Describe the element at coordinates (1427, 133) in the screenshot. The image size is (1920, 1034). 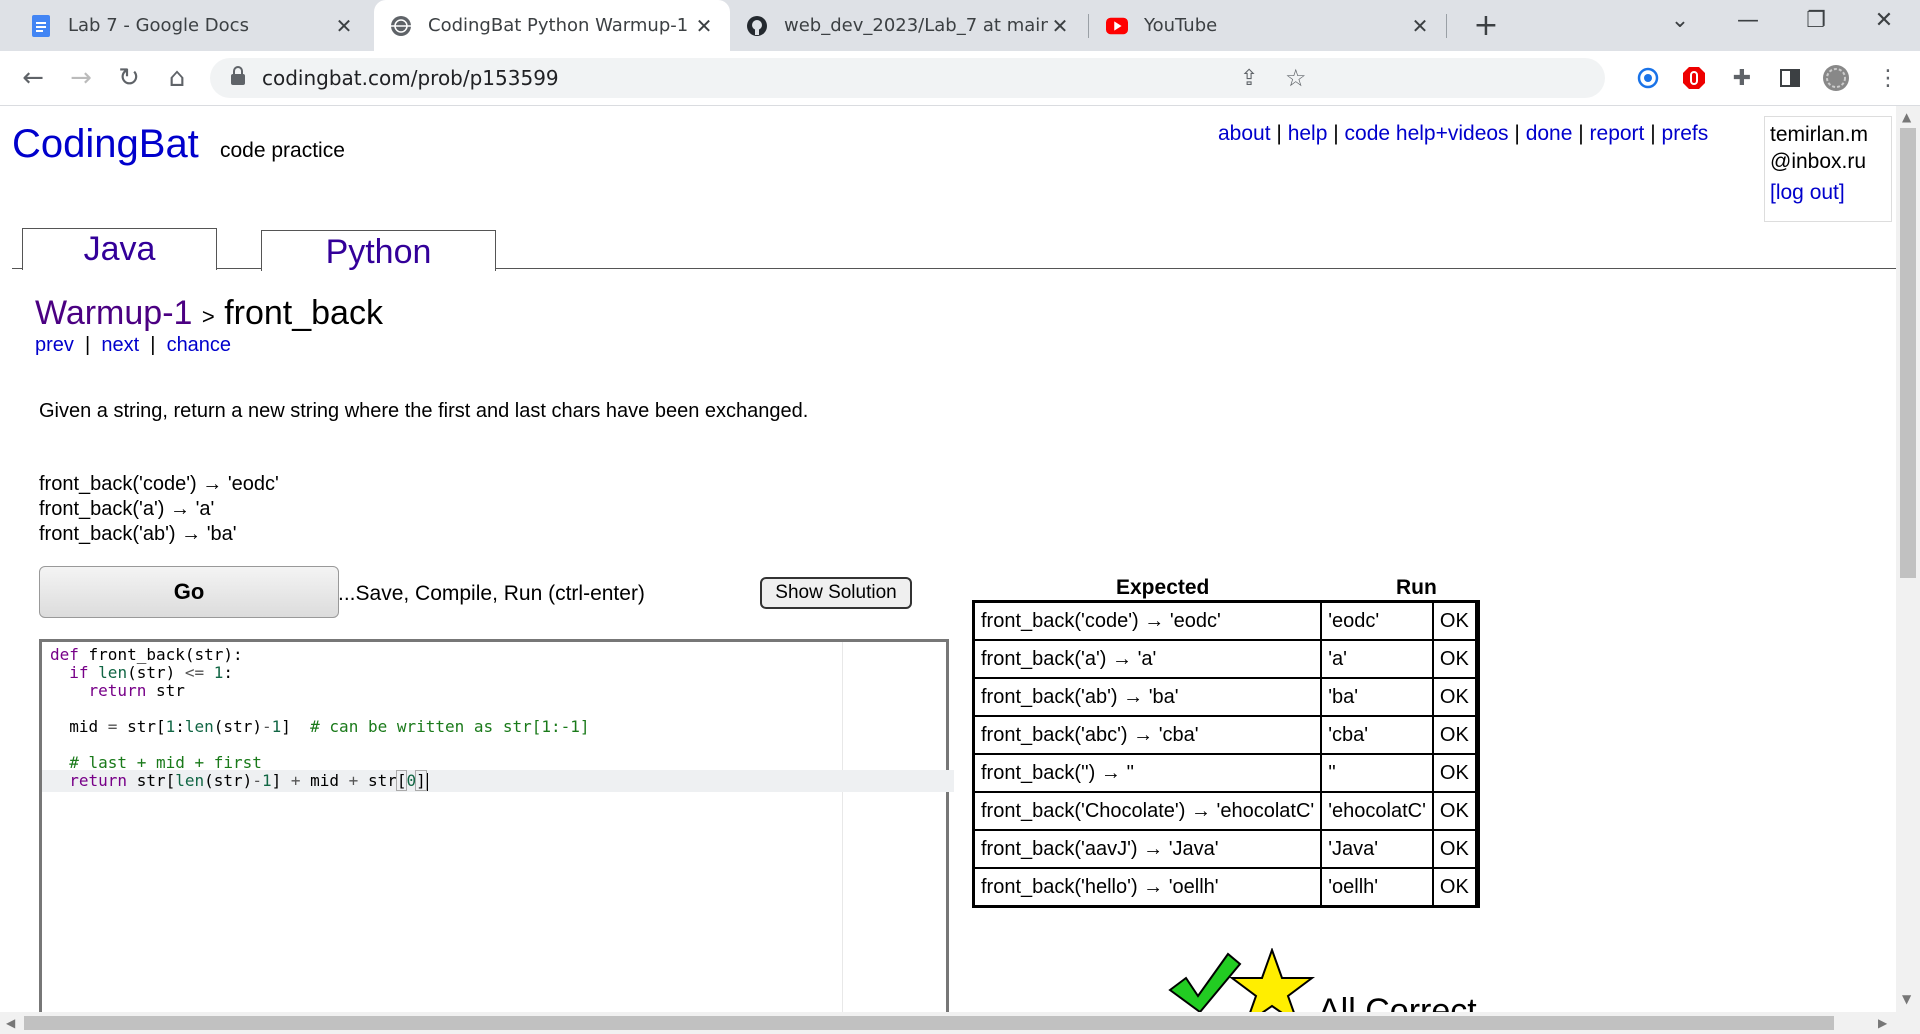
I see `code-help-link: code help+videos` at that location.